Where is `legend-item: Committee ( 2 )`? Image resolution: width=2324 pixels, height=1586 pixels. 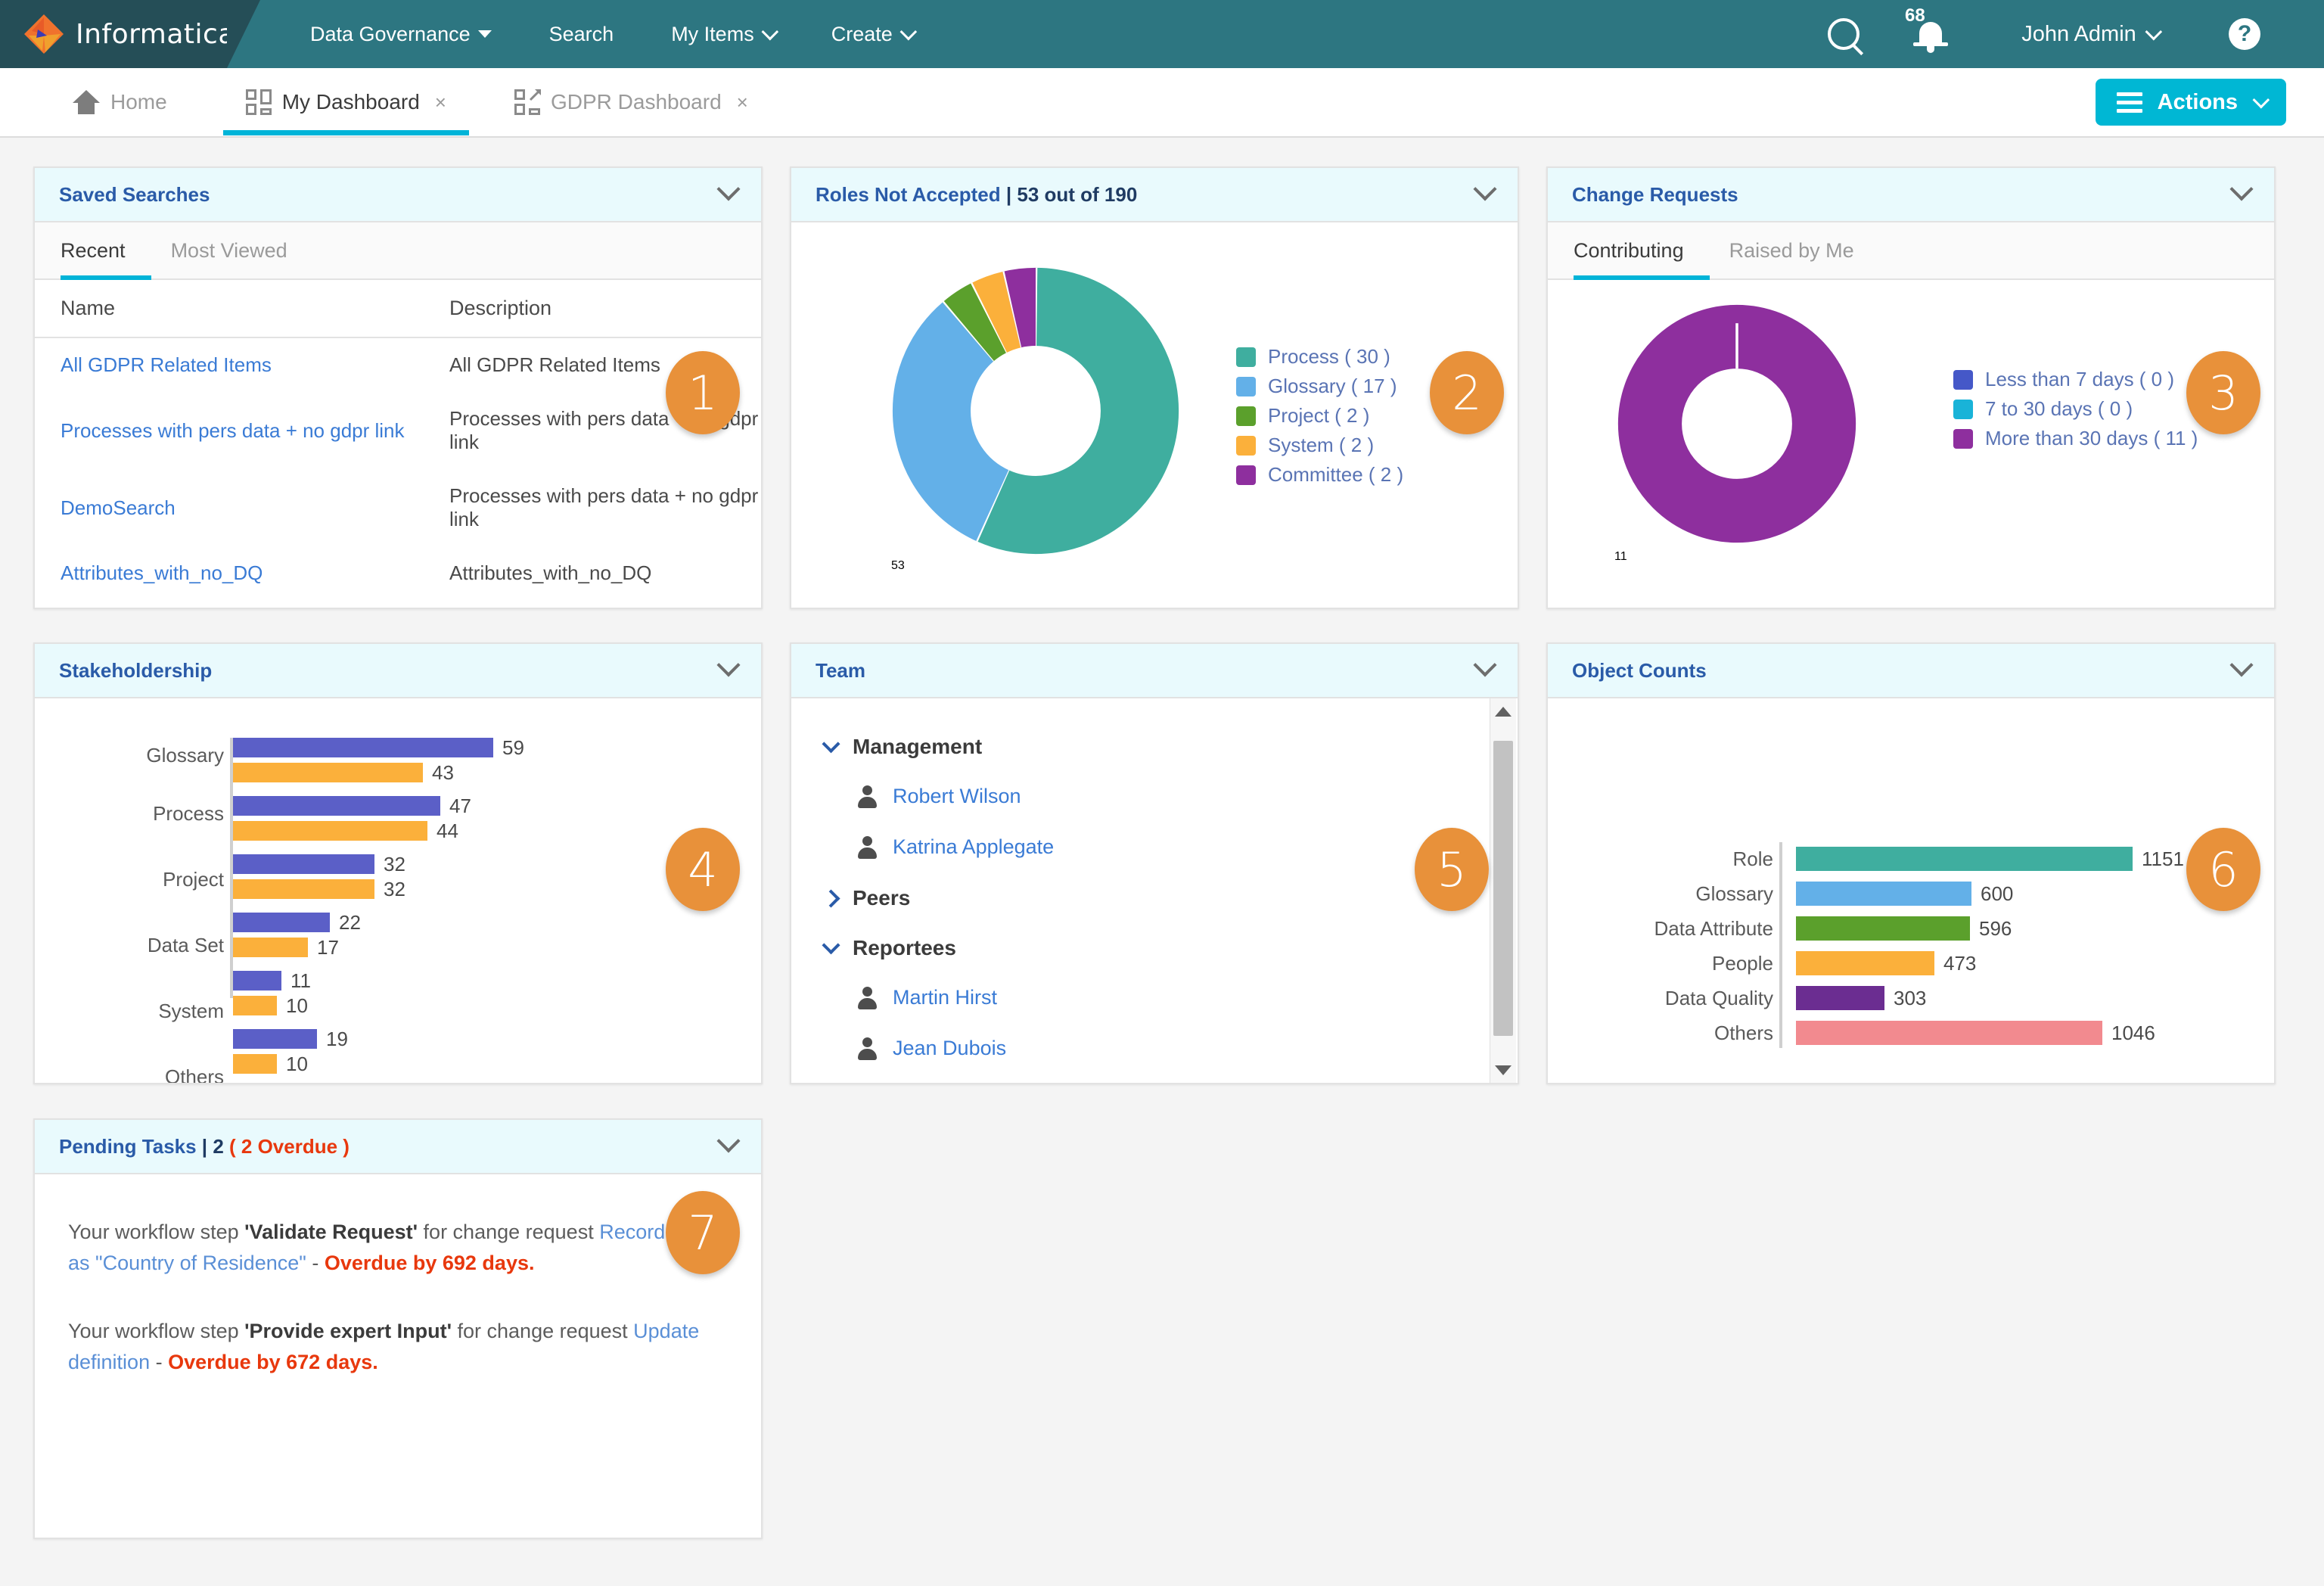
legend-item: Committee ( 2 ) is located at coordinates (1319, 475).